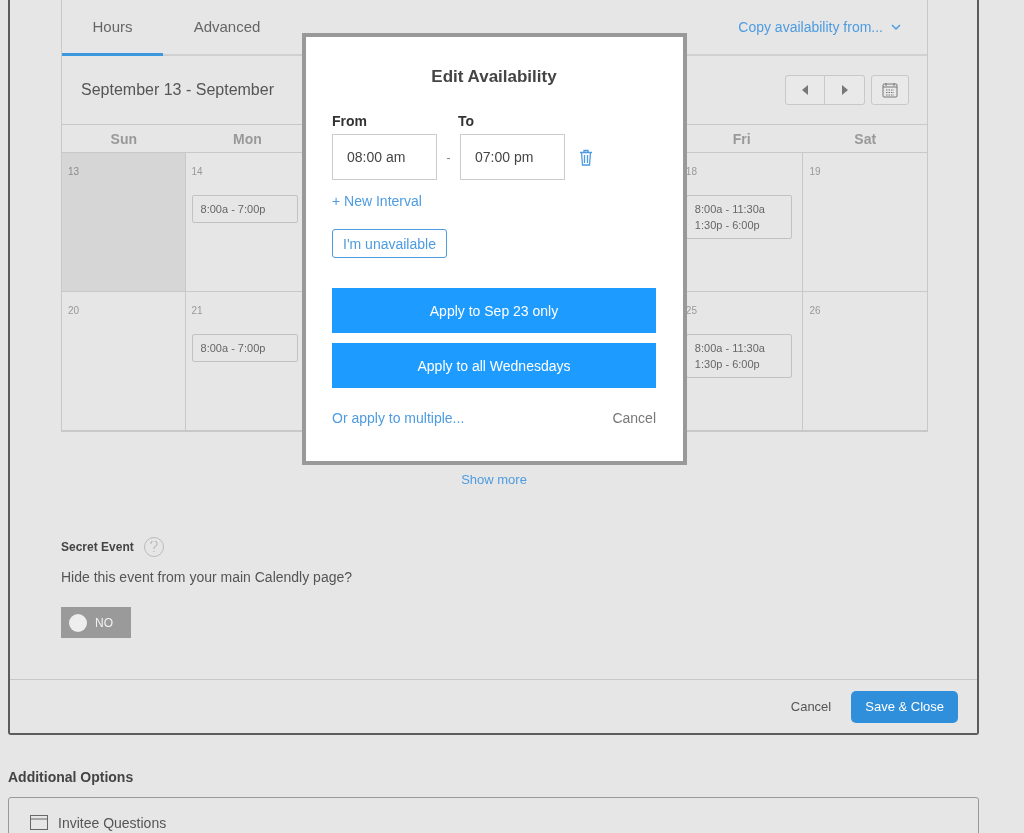 Image resolution: width=1024 pixels, height=833 pixels. What do you see at coordinates (896, 27) in the screenshot?
I see `chevron-down-icon` at bounding box center [896, 27].